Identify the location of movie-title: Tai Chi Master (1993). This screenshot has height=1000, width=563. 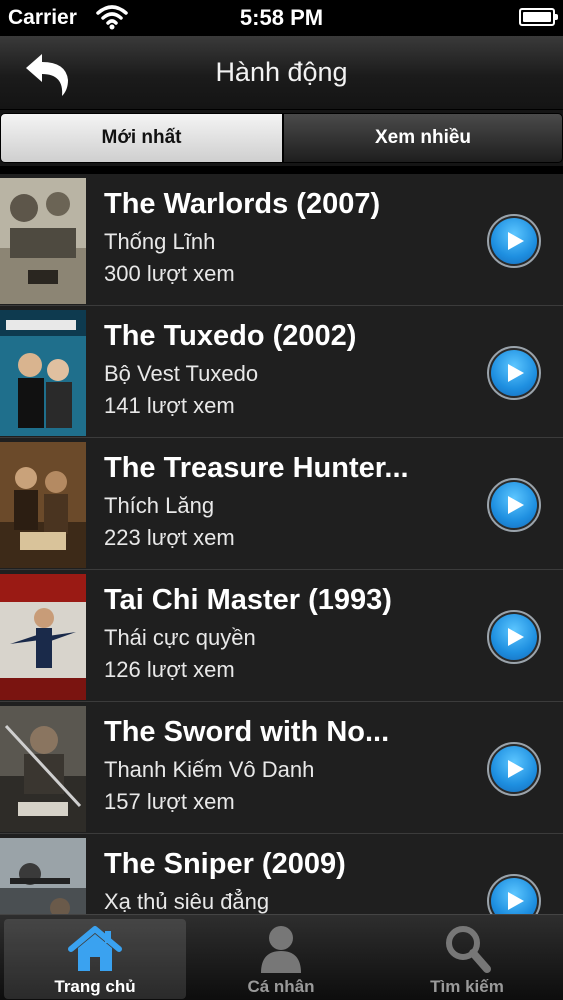
(248, 600).